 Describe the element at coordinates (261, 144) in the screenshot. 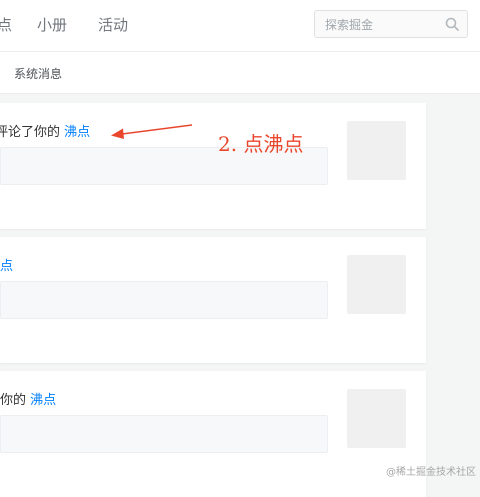

I see `annotation-label: 2. 点沸点` at that location.